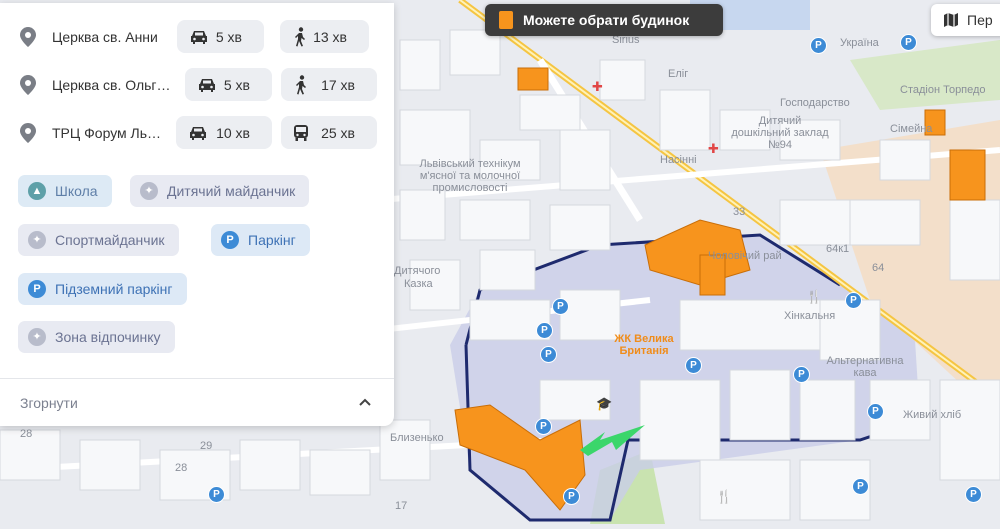 The height and width of the screenshot is (529, 1000). Describe the element at coordinates (604, 403) in the screenshot. I see `school-icon: 🎓` at that location.